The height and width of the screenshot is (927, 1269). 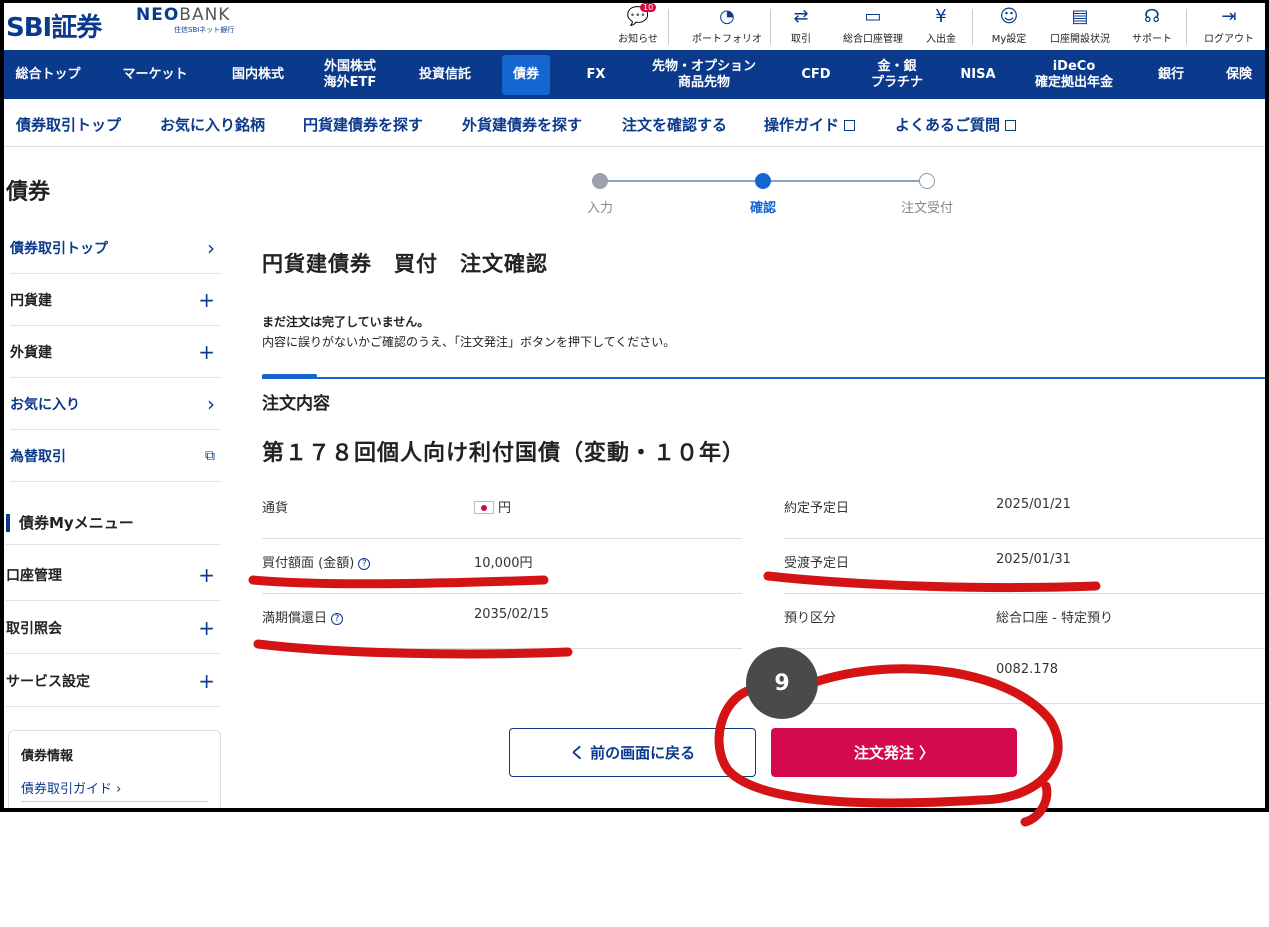 I want to click on sidebar-item-1: 円貨建 +, so click(x=115, y=300).